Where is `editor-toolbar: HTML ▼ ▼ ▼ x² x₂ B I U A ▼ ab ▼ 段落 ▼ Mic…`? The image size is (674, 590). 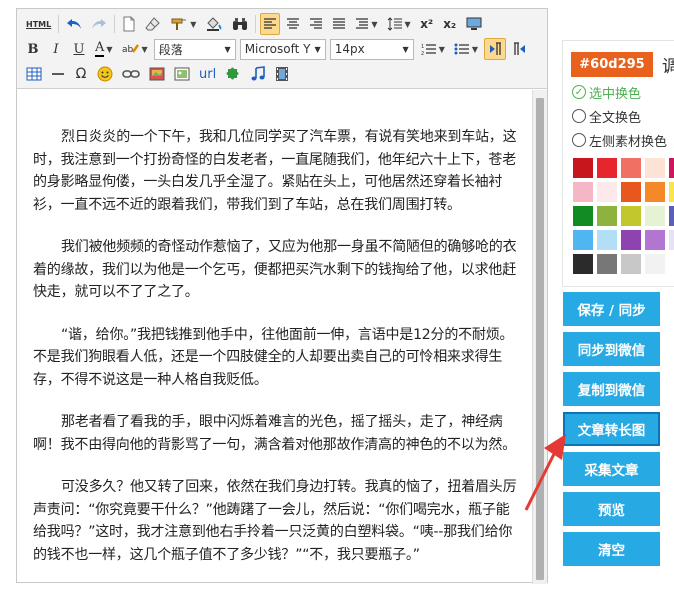
editor-toolbar: HTML ▼ ▼ ▼ x² x₂ B I U A ▼ ab ▼ 段落 ▼ Mic… is located at coordinates (282, 49).